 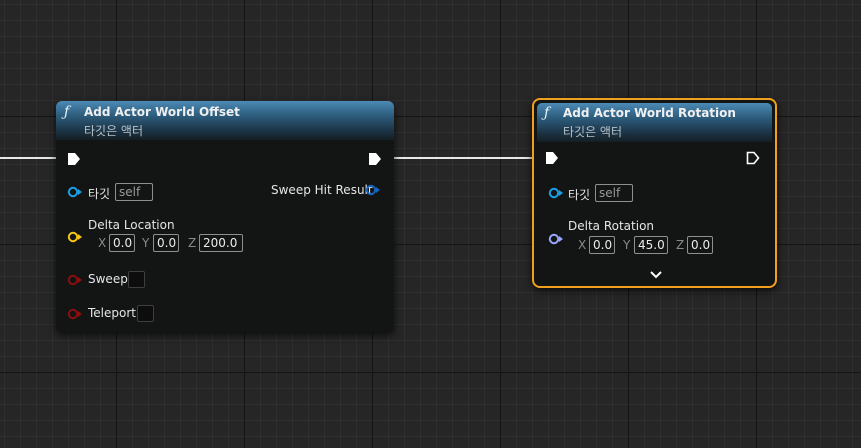 What do you see at coordinates (556, 239) in the screenshot?
I see `rotator-pin-icon` at bounding box center [556, 239].